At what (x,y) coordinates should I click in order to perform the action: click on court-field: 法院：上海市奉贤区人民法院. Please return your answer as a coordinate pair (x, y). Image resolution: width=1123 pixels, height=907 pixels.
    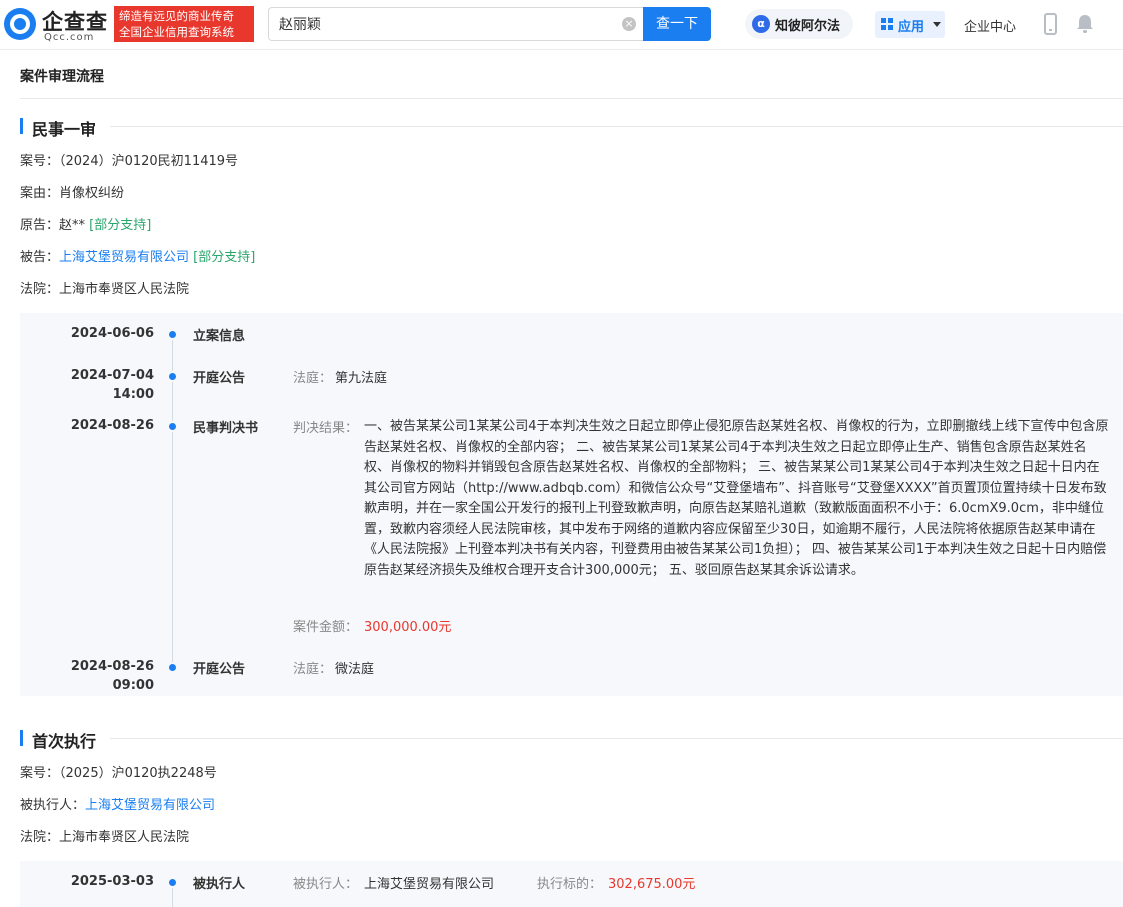
    Looking at the image, I should click on (104, 287).